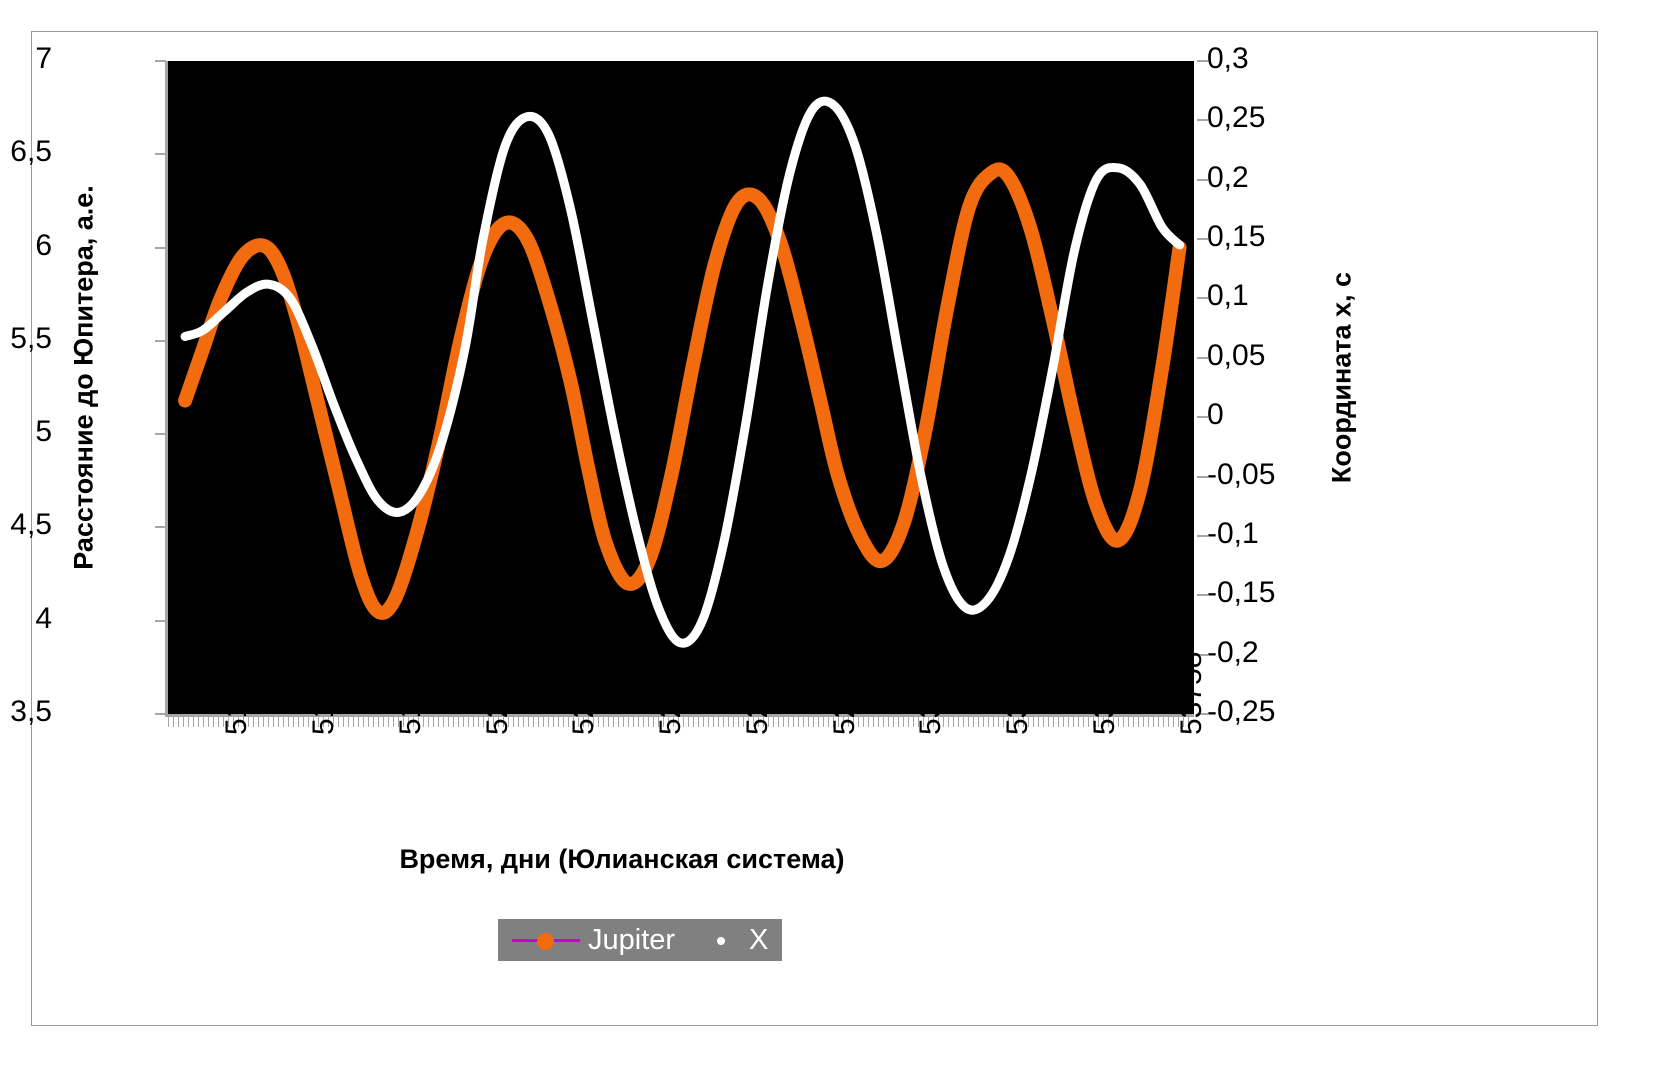 This screenshot has height=1080, width=1661. Describe the element at coordinates (671, 693) in the screenshot. I see `x-tick-label: 52570` at that location.